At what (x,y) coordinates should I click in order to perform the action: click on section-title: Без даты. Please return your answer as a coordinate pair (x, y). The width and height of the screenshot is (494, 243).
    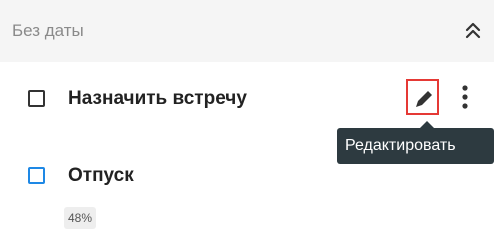
    Looking at the image, I should click on (48, 30).